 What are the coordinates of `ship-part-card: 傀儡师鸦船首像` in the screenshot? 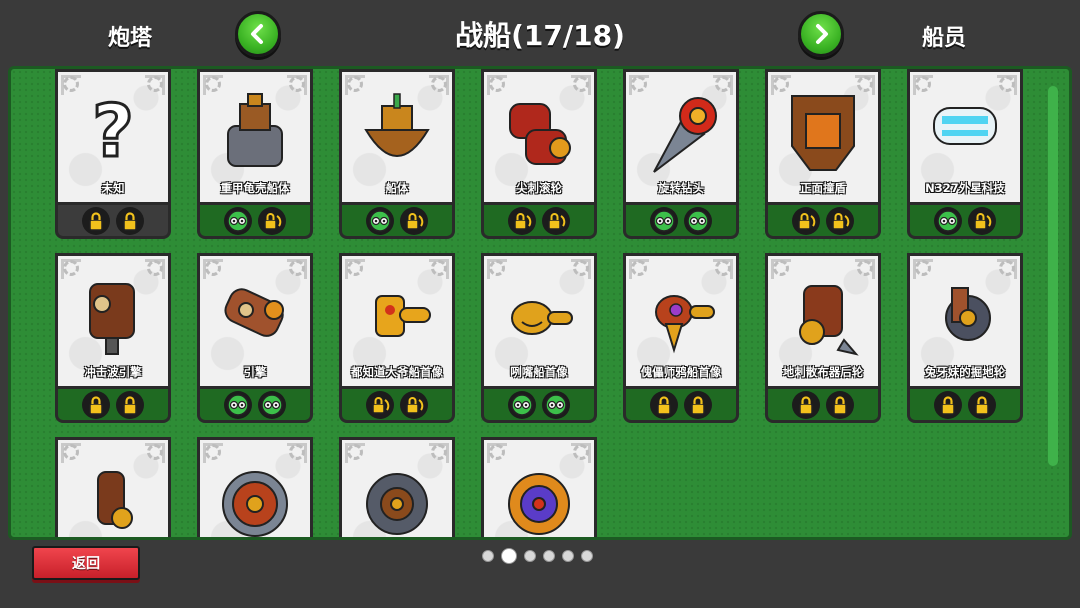 It's located at (681, 339).